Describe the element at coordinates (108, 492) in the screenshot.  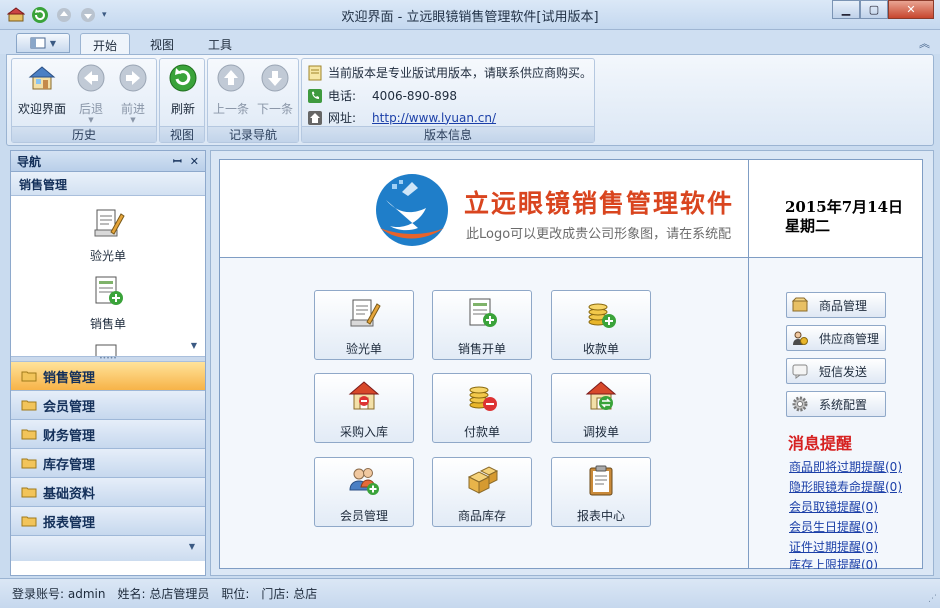
I see `nav-category-basic-data: 基础资料` at that location.